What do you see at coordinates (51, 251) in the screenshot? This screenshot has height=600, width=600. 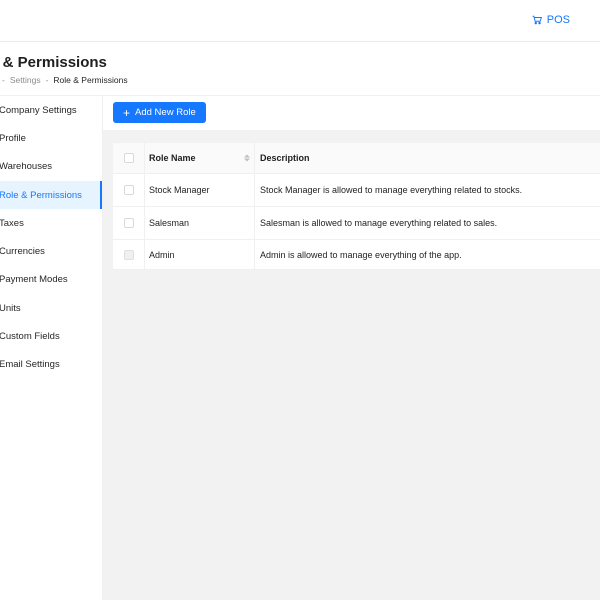 I see `sidebar-item-currencies: Currencies` at bounding box center [51, 251].